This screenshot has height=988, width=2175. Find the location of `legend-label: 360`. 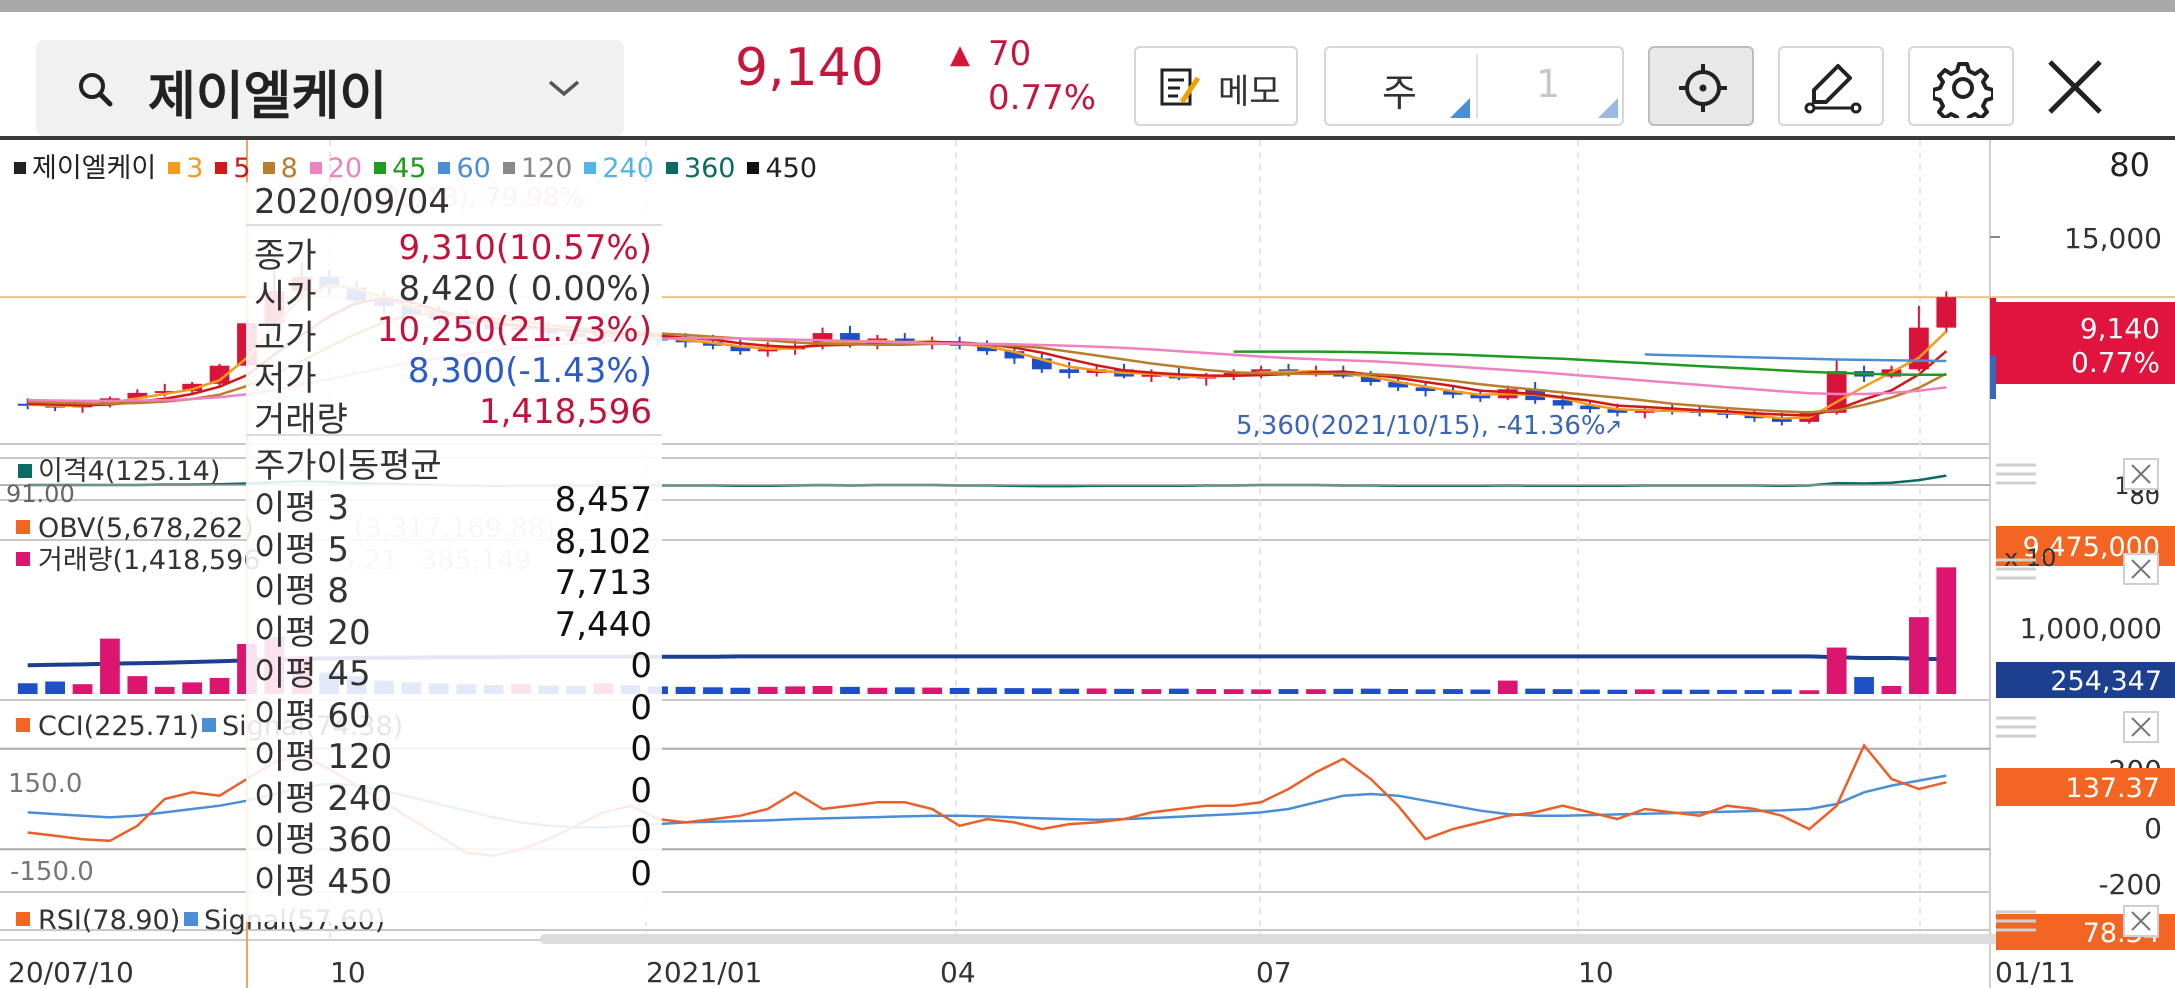

legend-label: 360 is located at coordinates (709, 168).